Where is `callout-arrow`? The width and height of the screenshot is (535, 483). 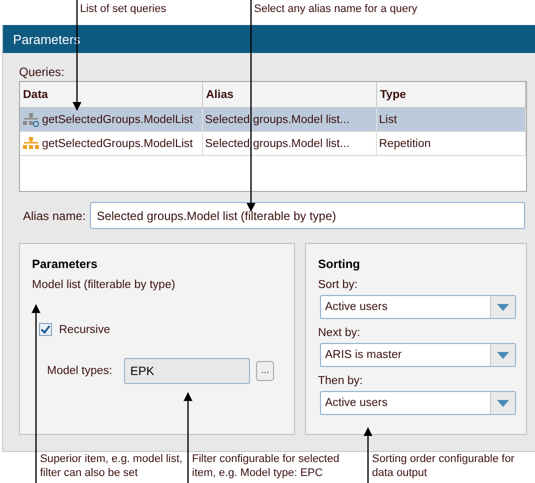
callout-arrow is located at coordinates (368, 455).